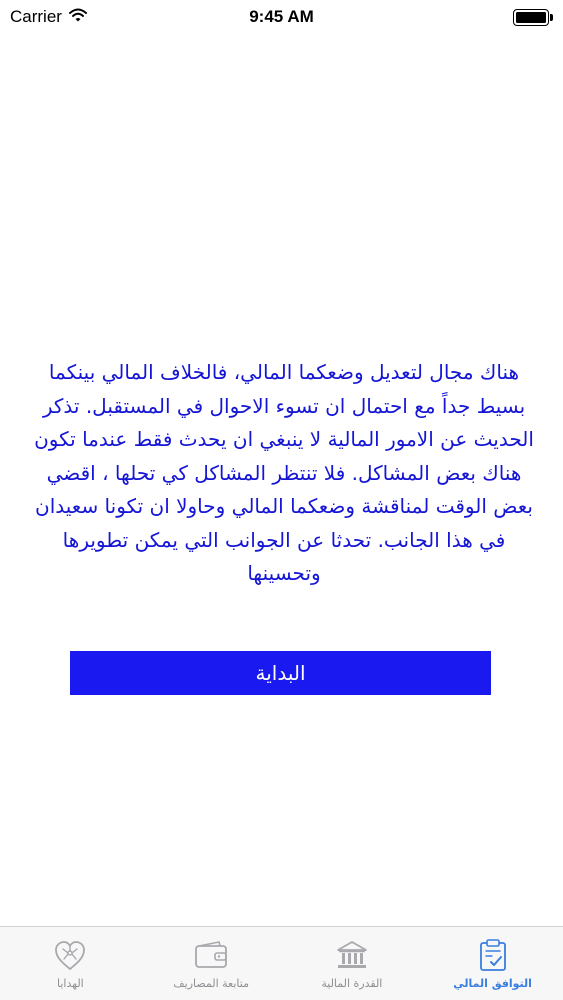 The image size is (563, 1000). What do you see at coordinates (281, 17) in the screenshot?
I see `status-bar: Carrier 9:45 AM` at bounding box center [281, 17].